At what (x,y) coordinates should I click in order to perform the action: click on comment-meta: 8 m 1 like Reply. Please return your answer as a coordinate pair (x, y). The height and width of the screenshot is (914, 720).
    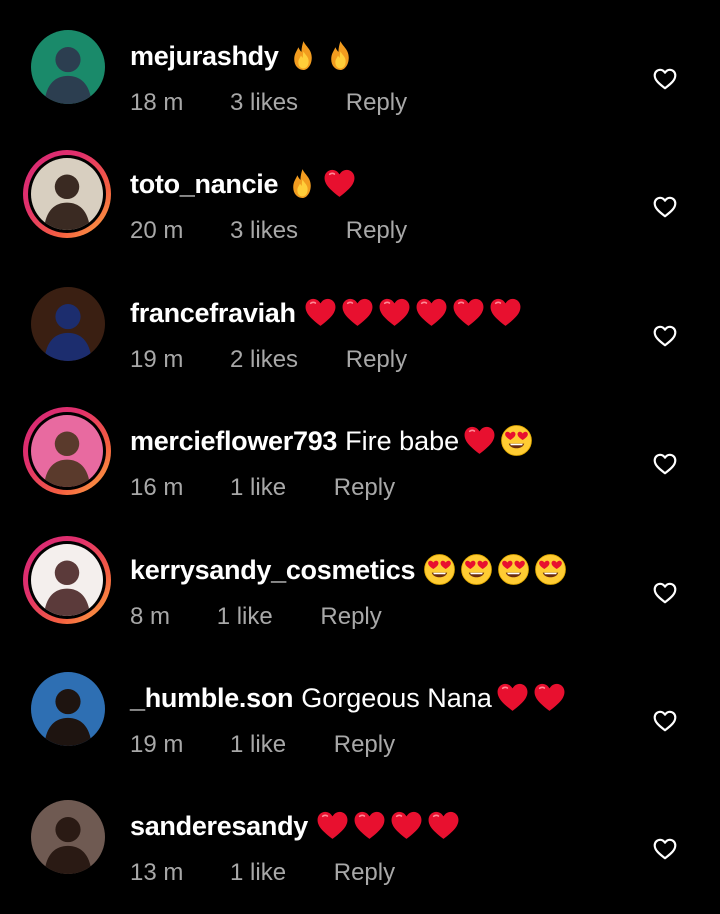
    Looking at the image, I should click on (256, 617).